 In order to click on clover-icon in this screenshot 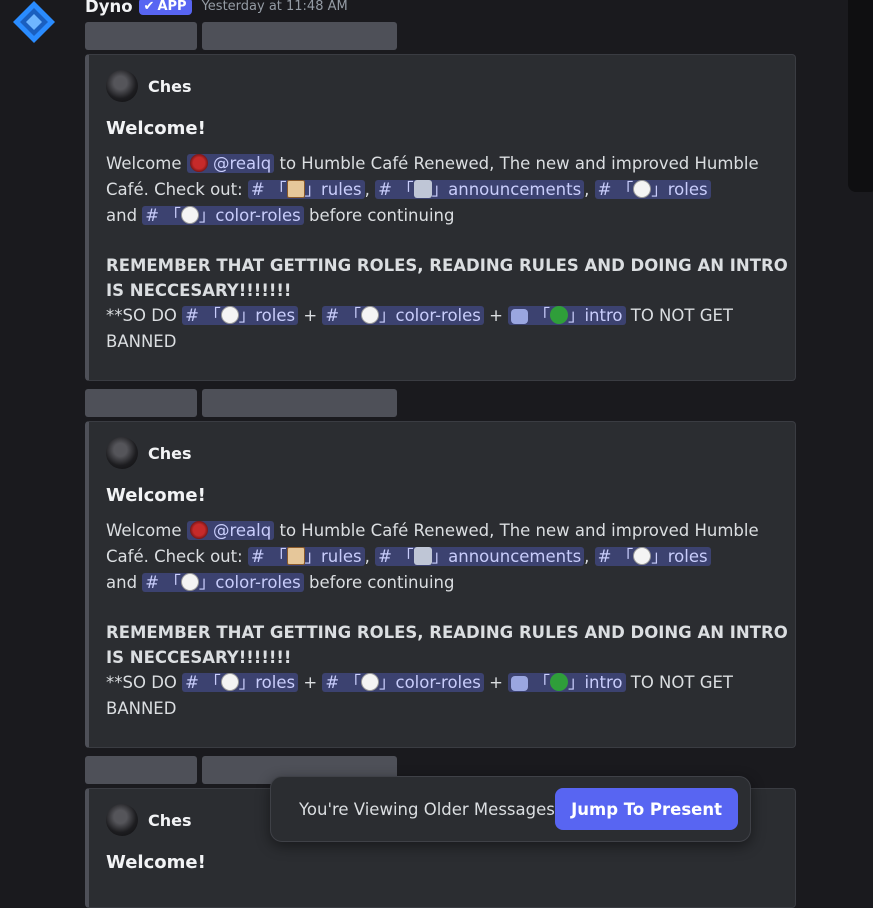, I will do `click(558, 682)`.